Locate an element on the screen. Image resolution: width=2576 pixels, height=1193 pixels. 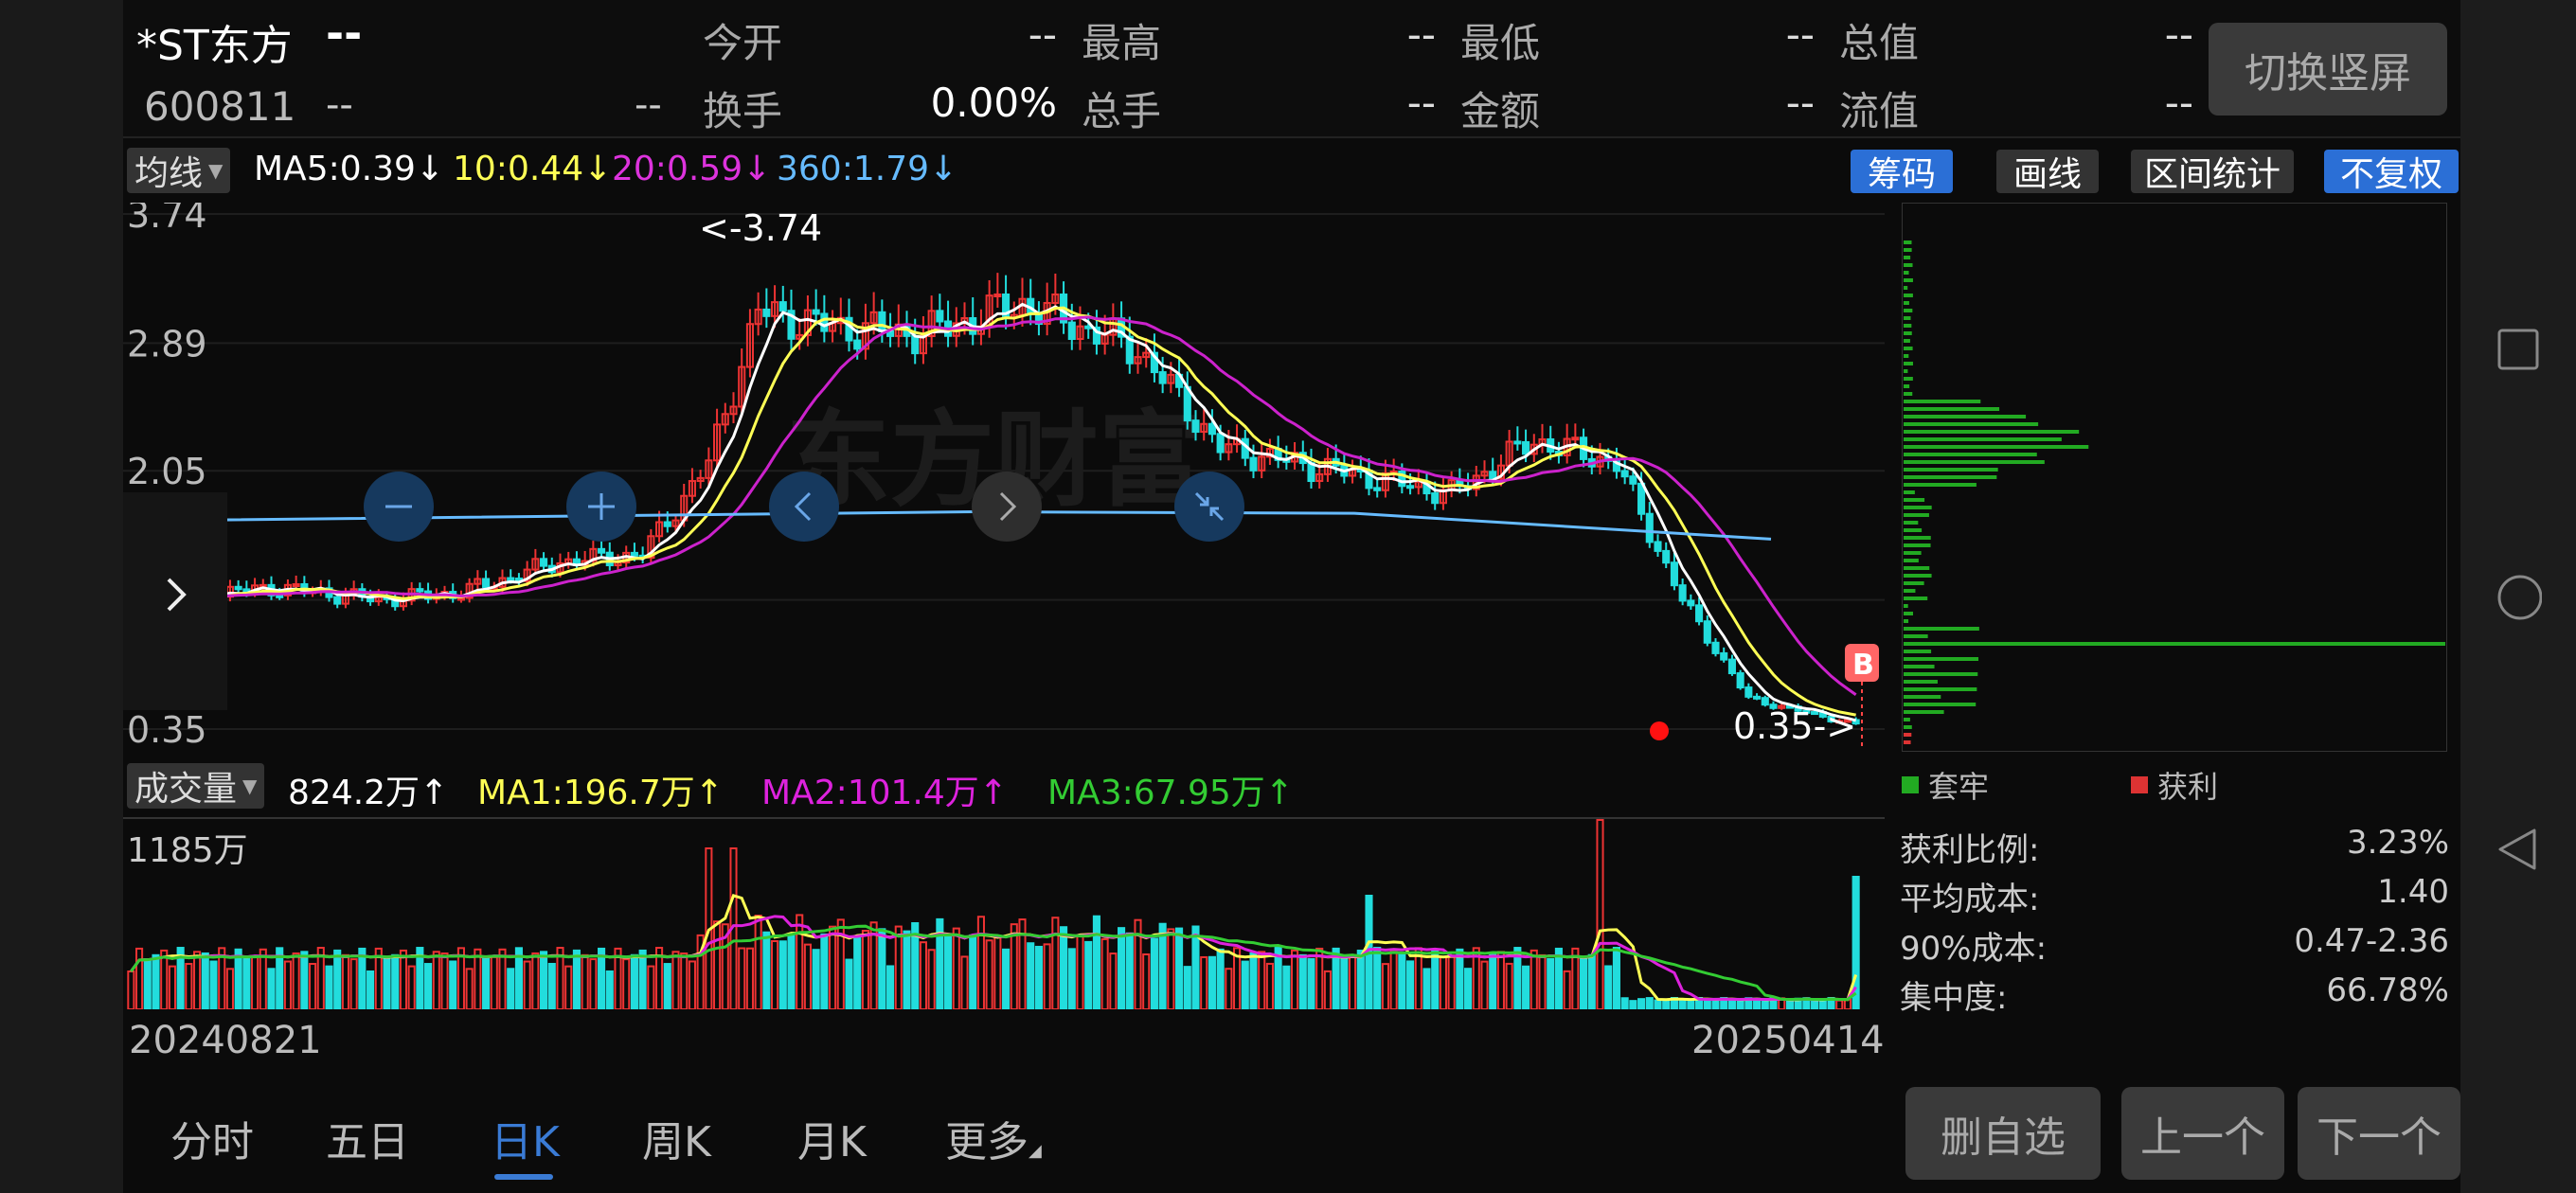
tab-daily-k: 日K is located at coordinates (525, 1138).